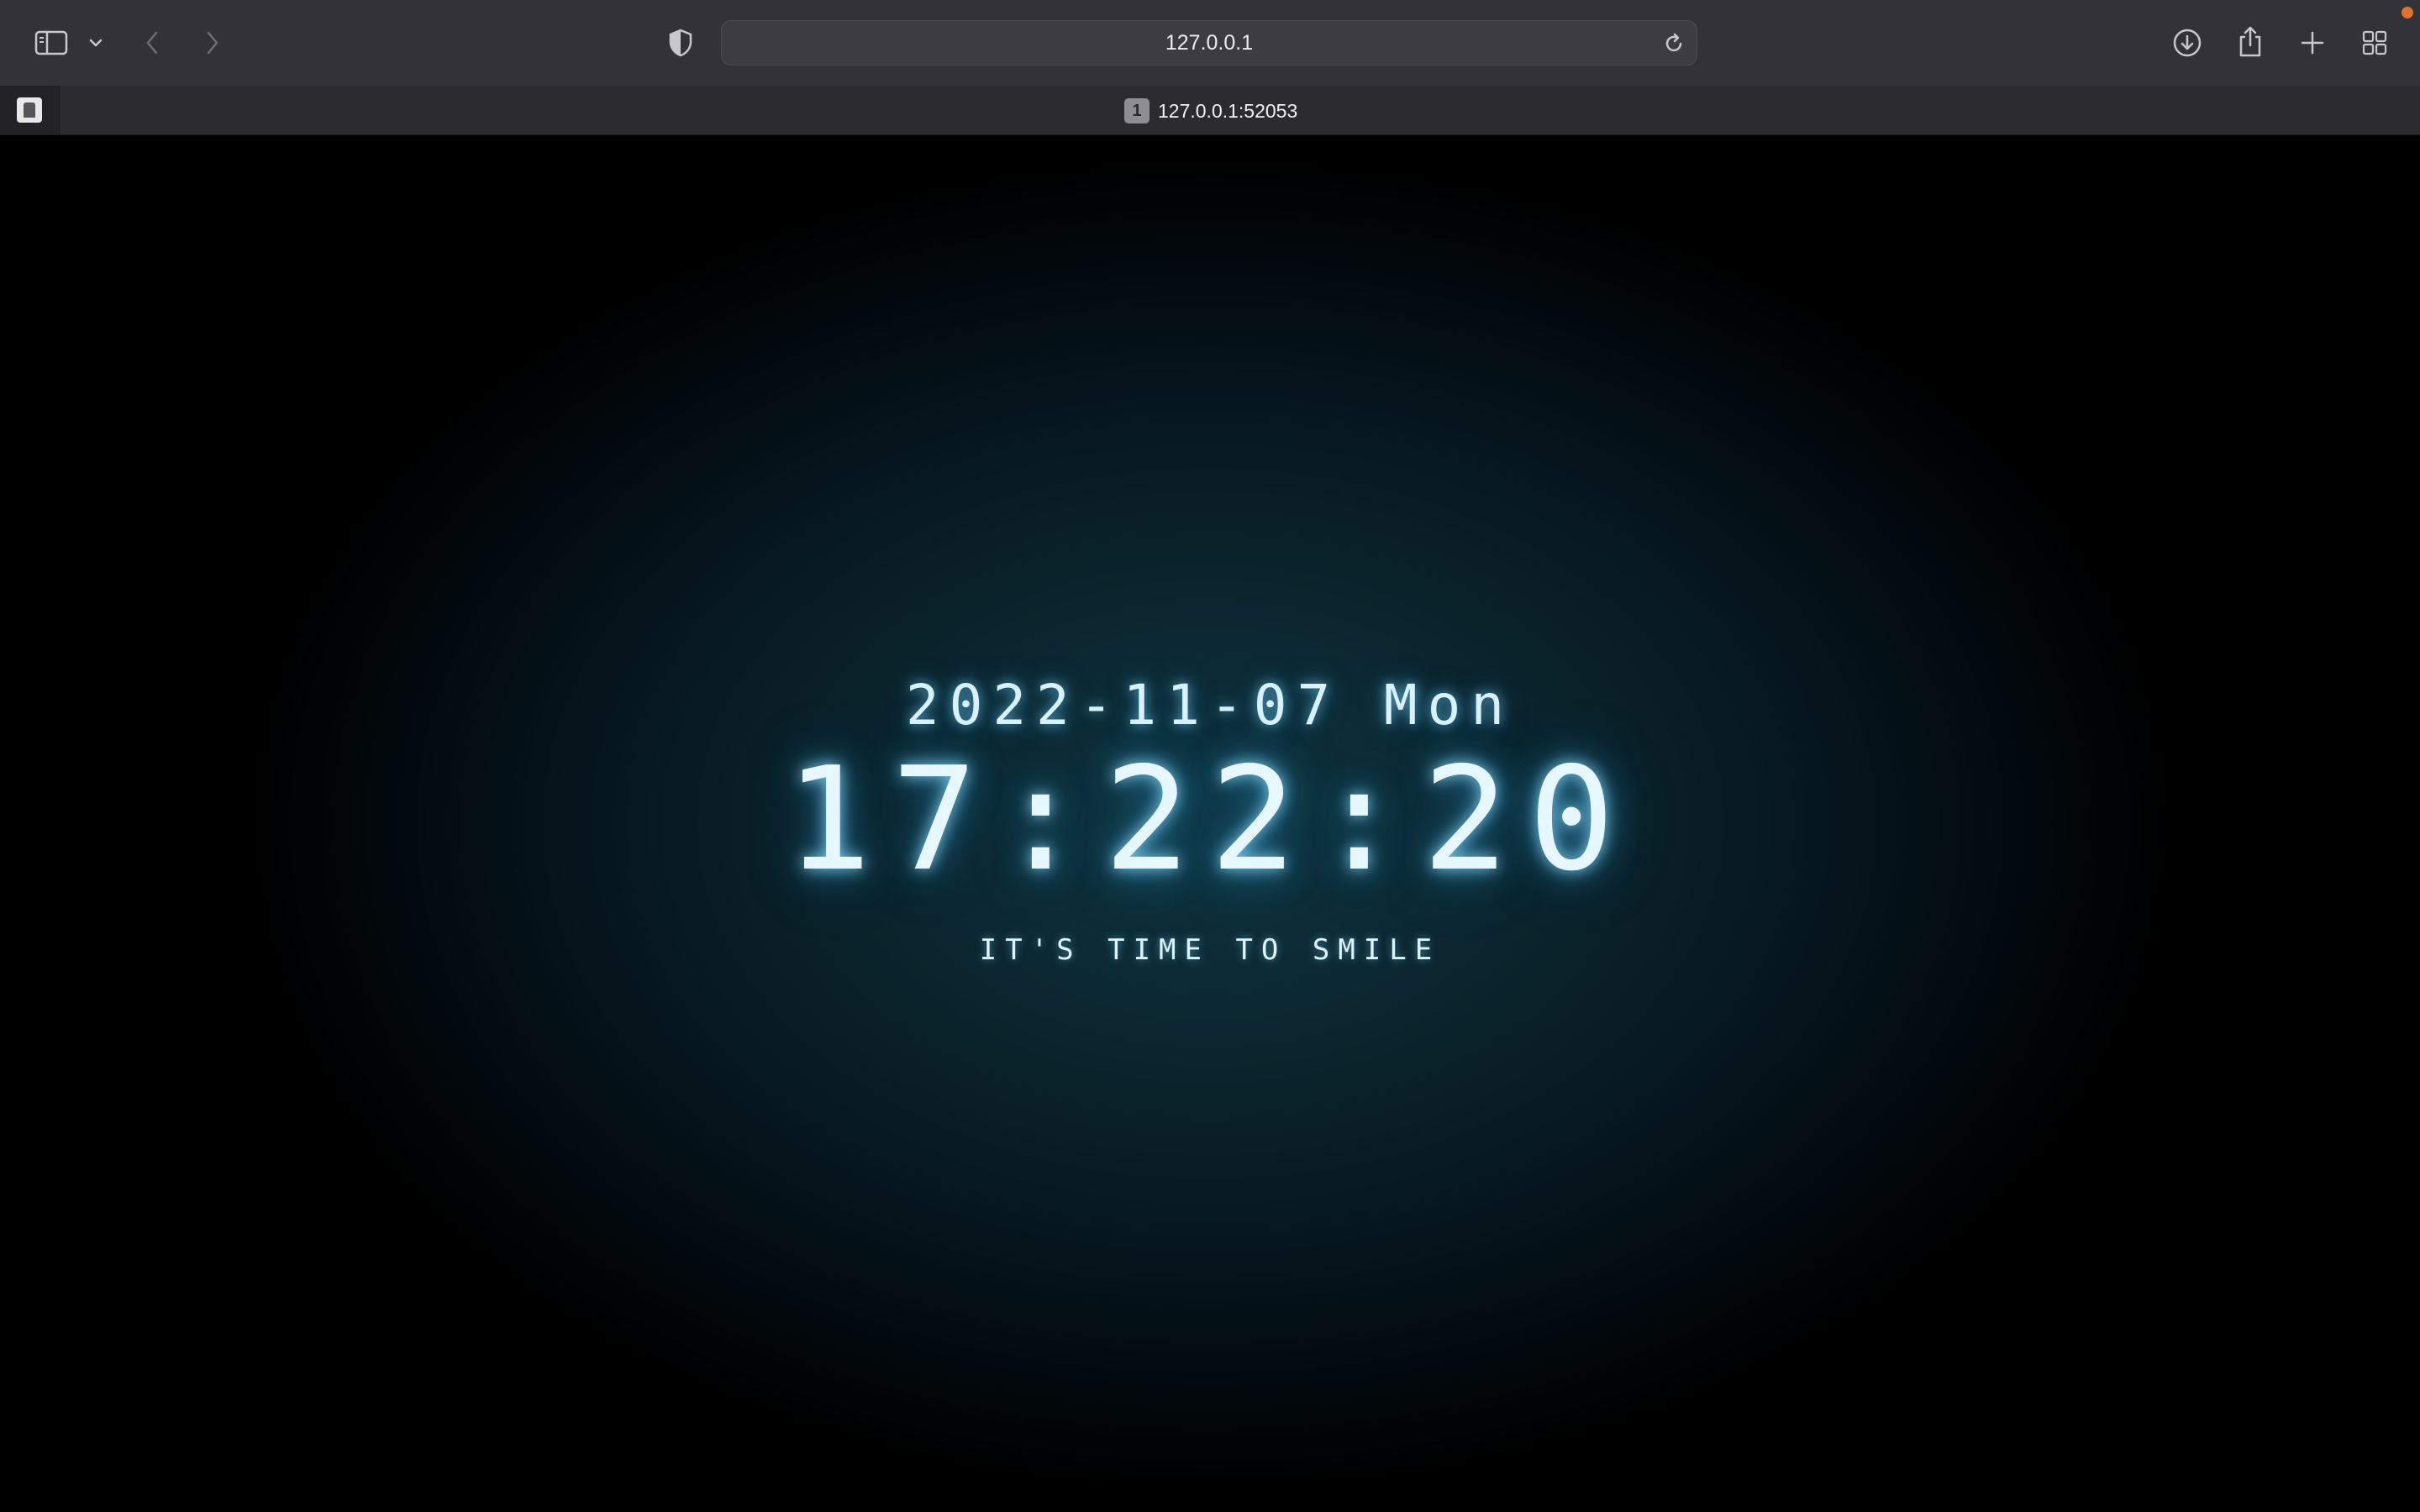 The width and height of the screenshot is (2420, 1512). Describe the element at coordinates (1228, 110) in the screenshot. I see `tab-title: 127.0.0.1:52053` at that location.